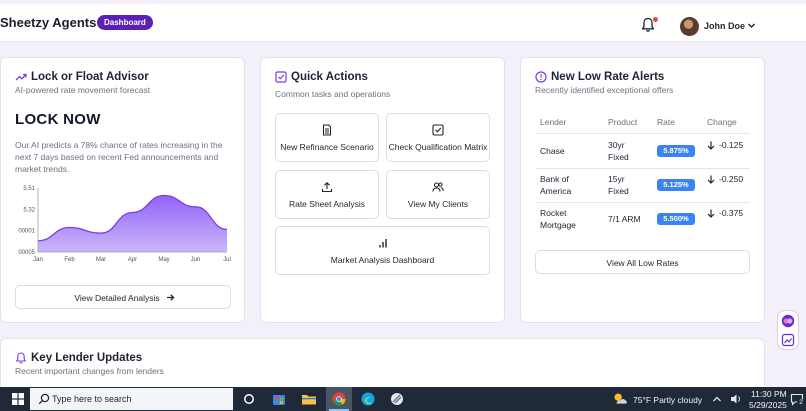 Image resolution: width=806 pixels, height=411 pixels. I want to click on bar-chart-icon, so click(382, 243).